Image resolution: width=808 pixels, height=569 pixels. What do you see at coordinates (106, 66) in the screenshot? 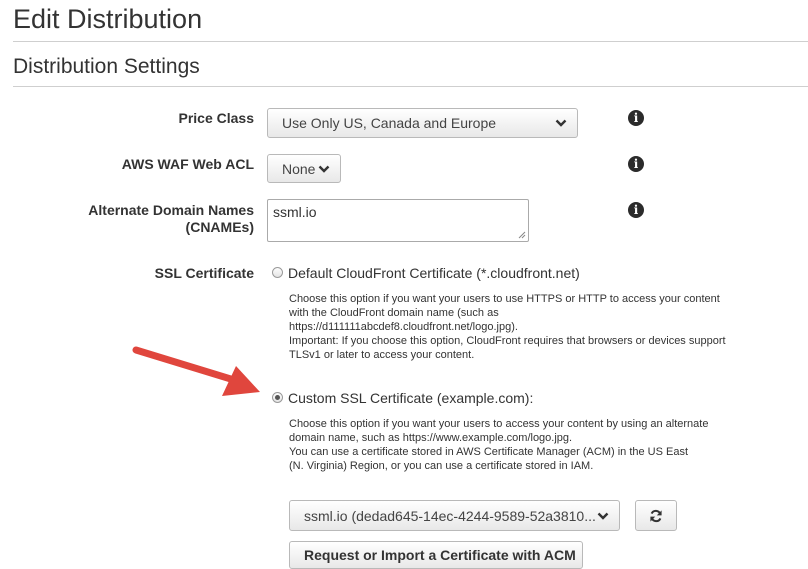
I see `section-title: Distribution Settings` at bounding box center [106, 66].